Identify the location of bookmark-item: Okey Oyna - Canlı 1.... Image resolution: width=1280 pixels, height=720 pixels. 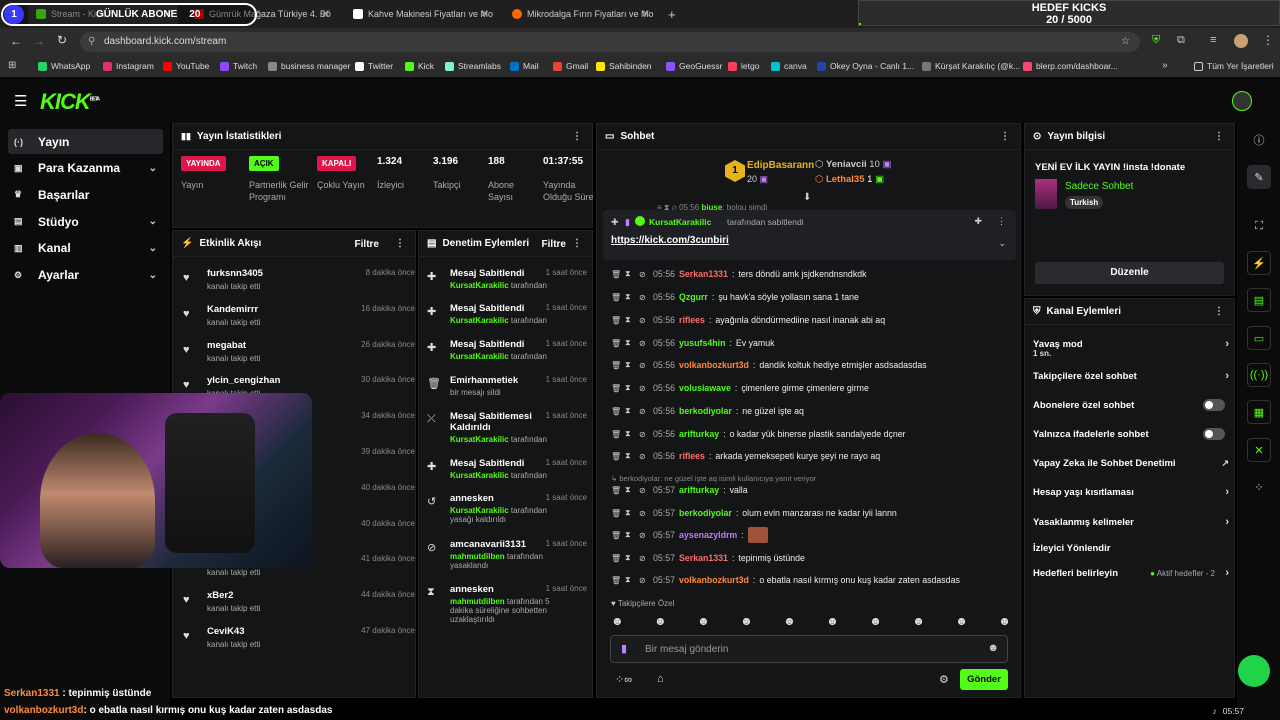
(865, 66).